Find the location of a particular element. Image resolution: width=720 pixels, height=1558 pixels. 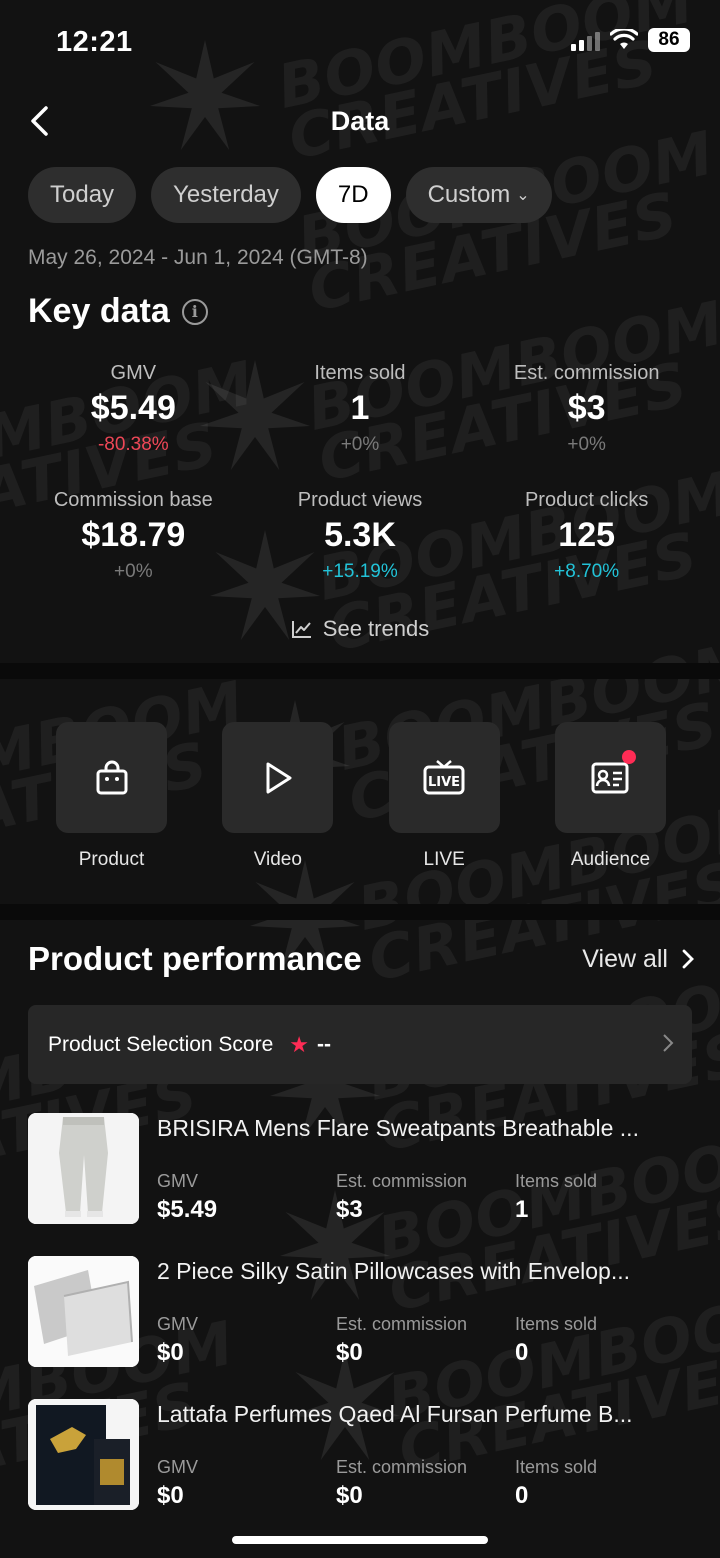

home-indicator is located at coordinates (360, 1540).